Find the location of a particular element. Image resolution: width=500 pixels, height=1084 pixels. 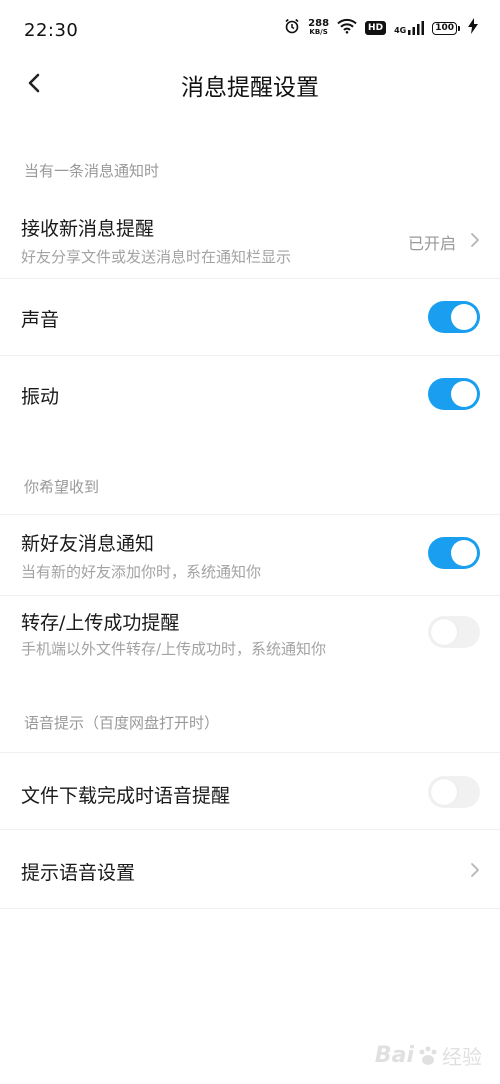

voice-settings-row: 提示语音设置 is located at coordinates (250, 869).